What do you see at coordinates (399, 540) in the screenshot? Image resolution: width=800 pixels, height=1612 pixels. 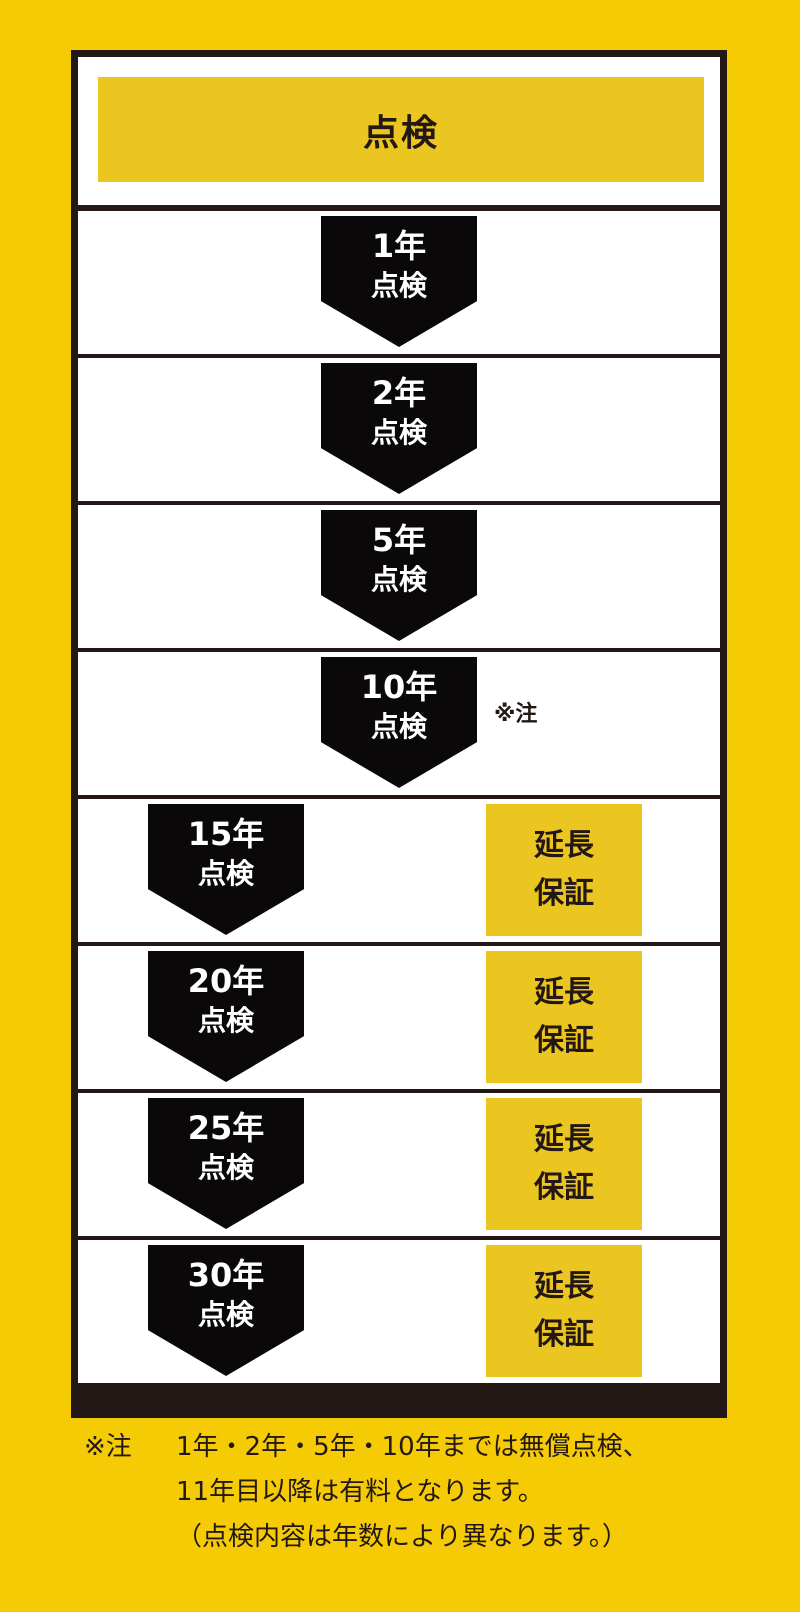 I see `badge-year: 5年` at bounding box center [399, 540].